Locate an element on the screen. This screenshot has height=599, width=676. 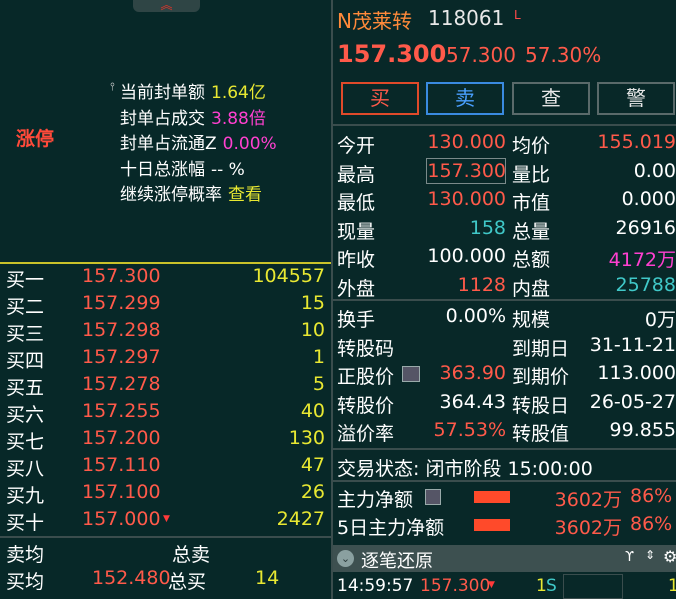
bid-label: 买一 is located at coordinates (25, 280).